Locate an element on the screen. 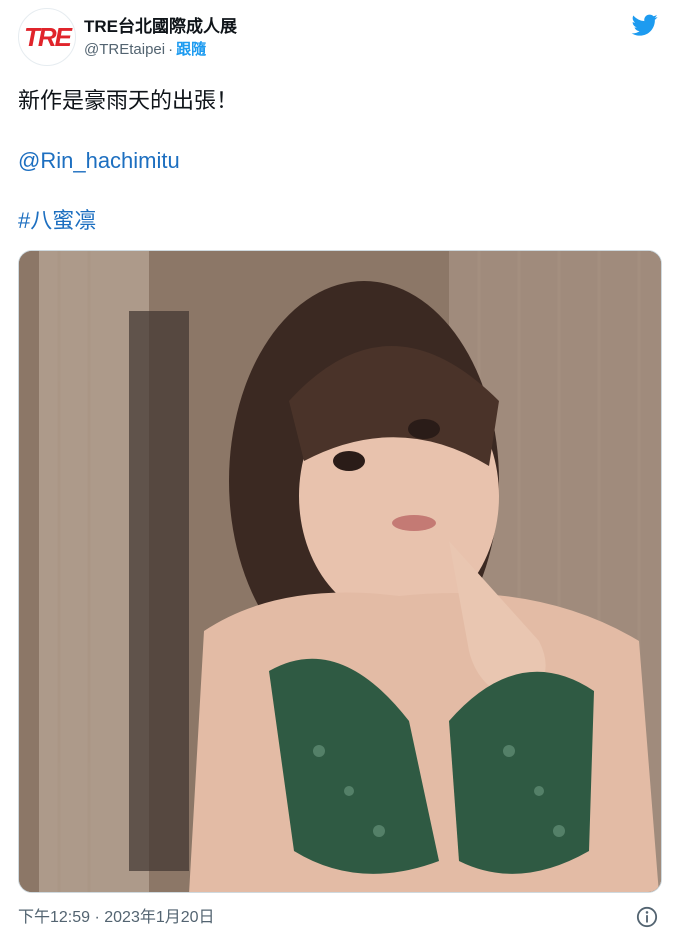 This screenshot has width=678, height=943. mention-link: @Rin_hachimitu is located at coordinates (339, 161).